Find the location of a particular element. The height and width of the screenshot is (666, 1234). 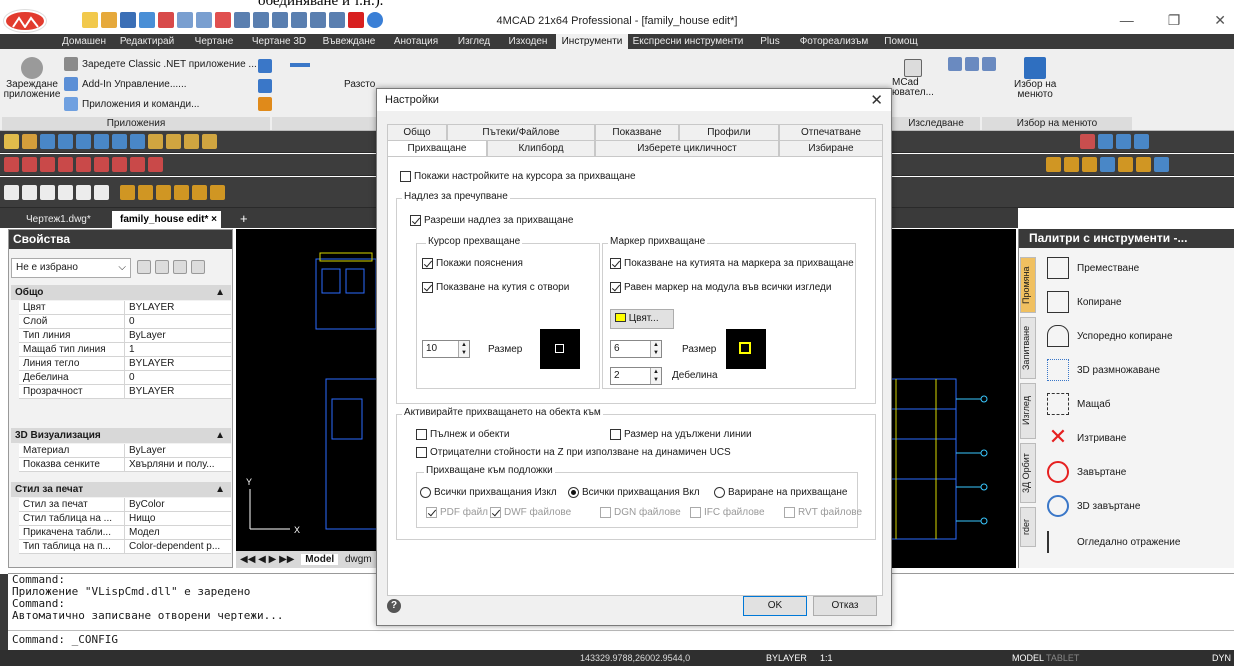

command-line-grip is located at coordinates (4, 612).